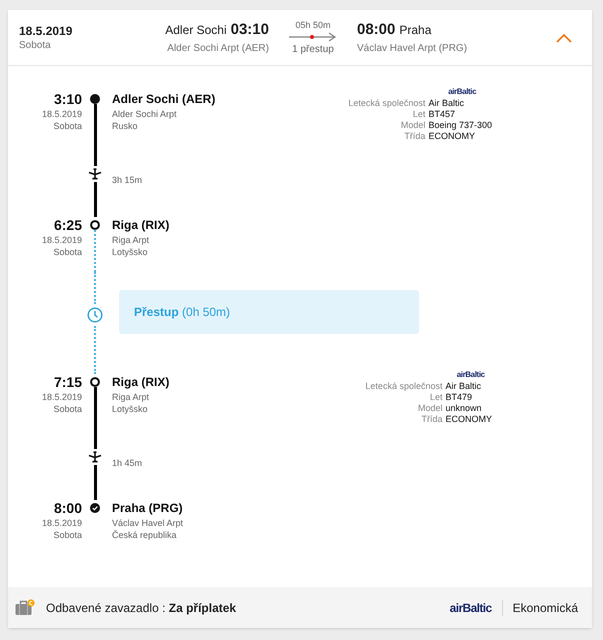  Describe the element at coordinates (68, 99) in the screenshot. I see `stop-time: 3:10` at that location.